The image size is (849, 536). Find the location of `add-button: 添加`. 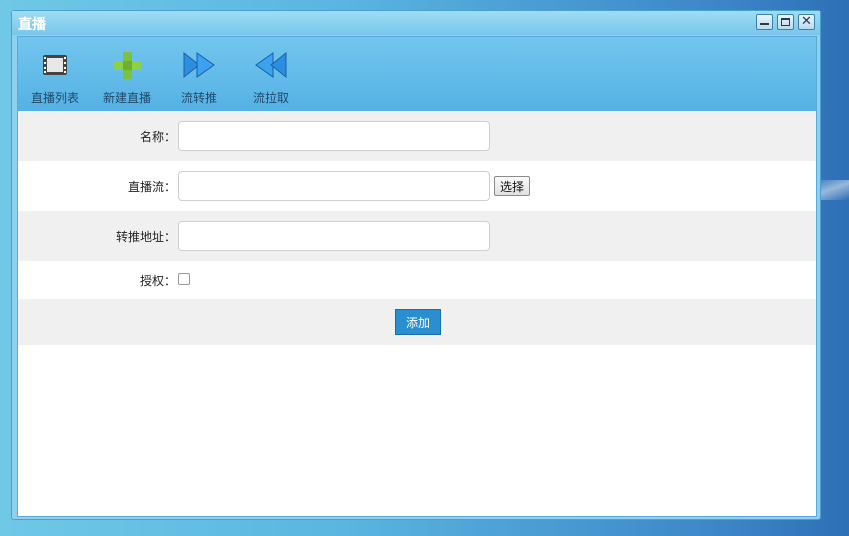

add-button: 添加 is located at coordinates (418, 322).